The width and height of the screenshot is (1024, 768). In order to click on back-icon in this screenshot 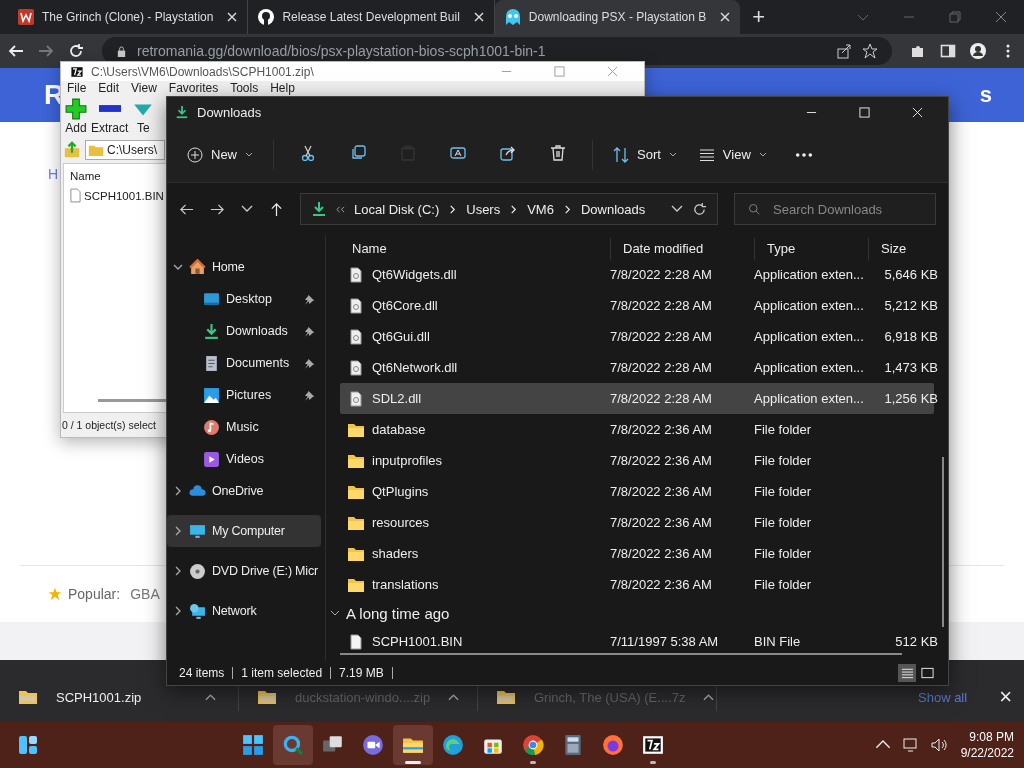, I will do `click(16, 51)`.